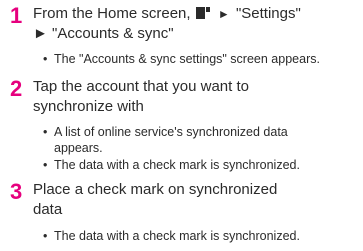  I want to click on step-instruction-line2: data, so click(48, 209).